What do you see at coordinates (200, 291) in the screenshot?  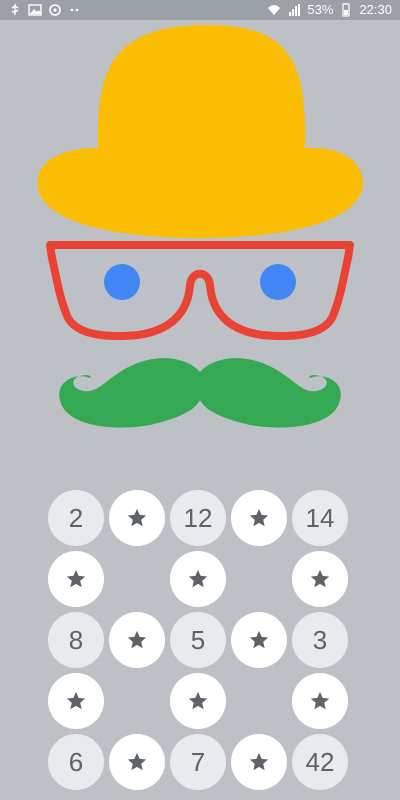 I see `glasses` at bounding box center [200, 291].